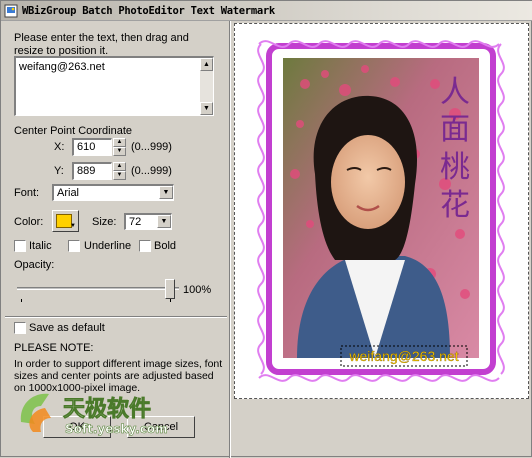  What do you see at coordinates (107, 409) in the screenshot?
I see `logo-cn-text: 天极软件` at bounding box center [107, 409].